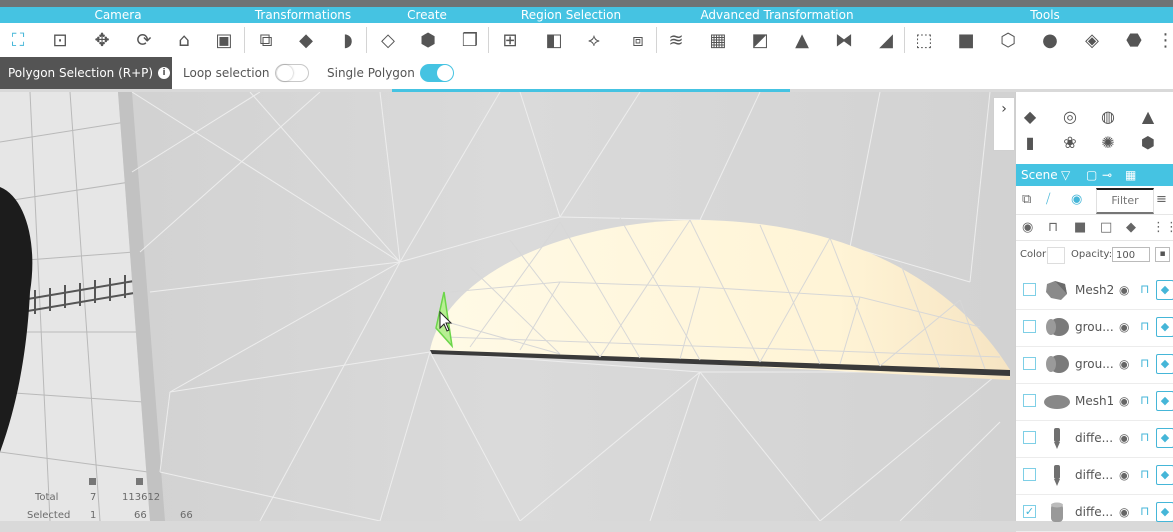  Describe the element at coordinates (348, 40) in the screenshot. I see `transform-scale-icon: ◗` at that location.